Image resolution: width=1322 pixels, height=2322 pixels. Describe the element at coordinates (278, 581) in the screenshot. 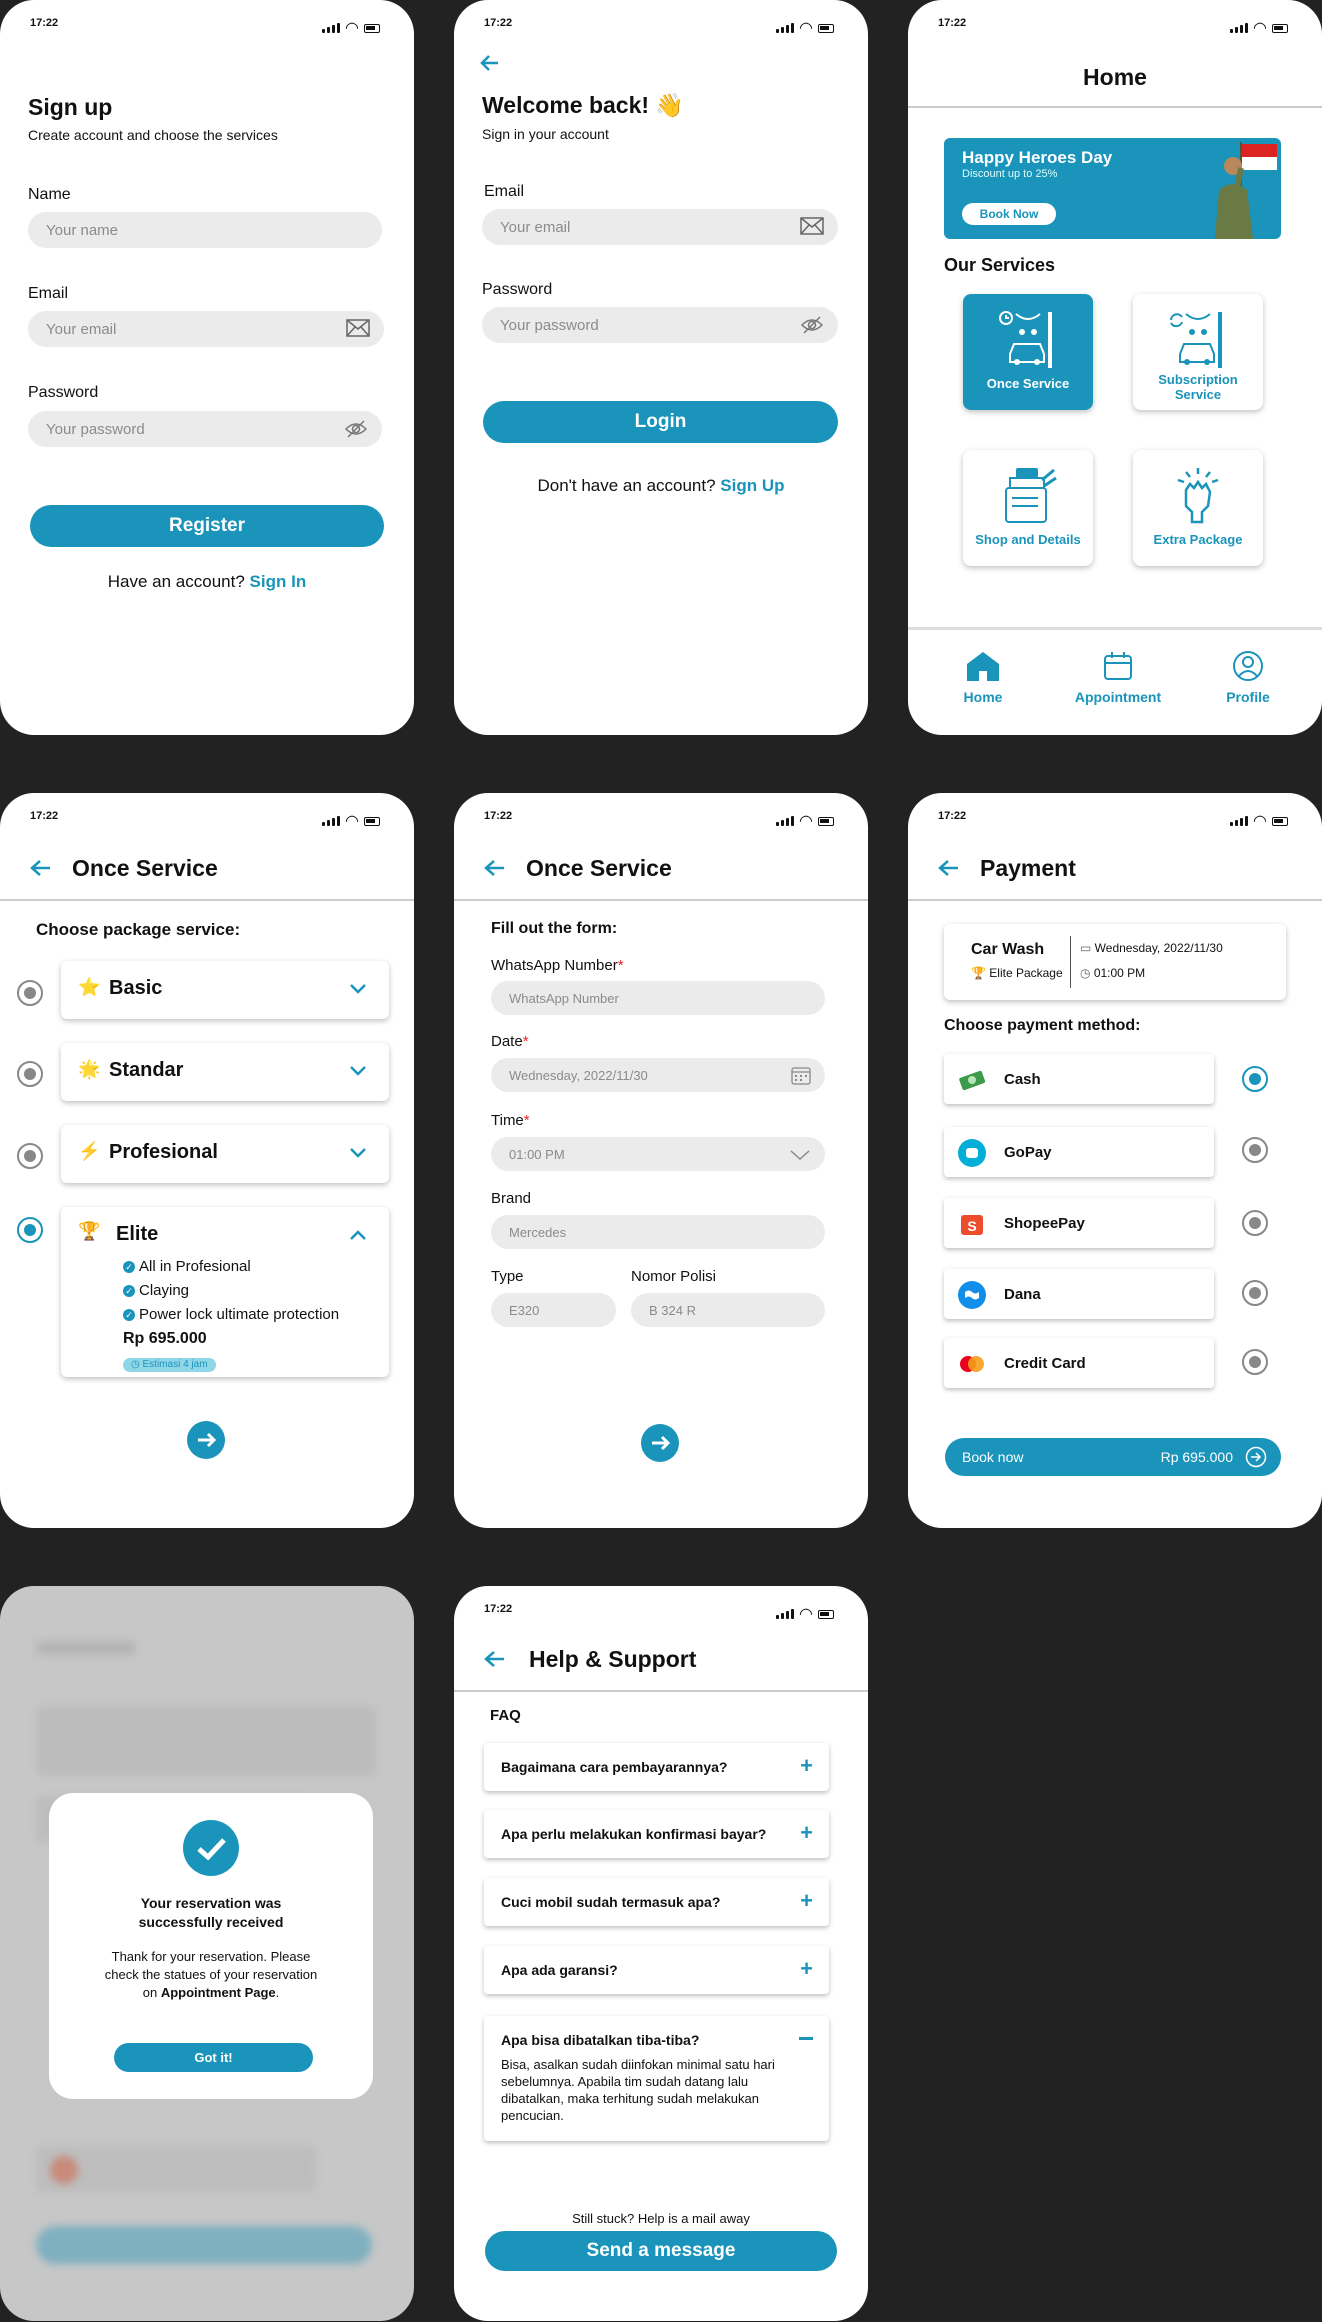

I see `sign-in-link: Sign In` at that location.